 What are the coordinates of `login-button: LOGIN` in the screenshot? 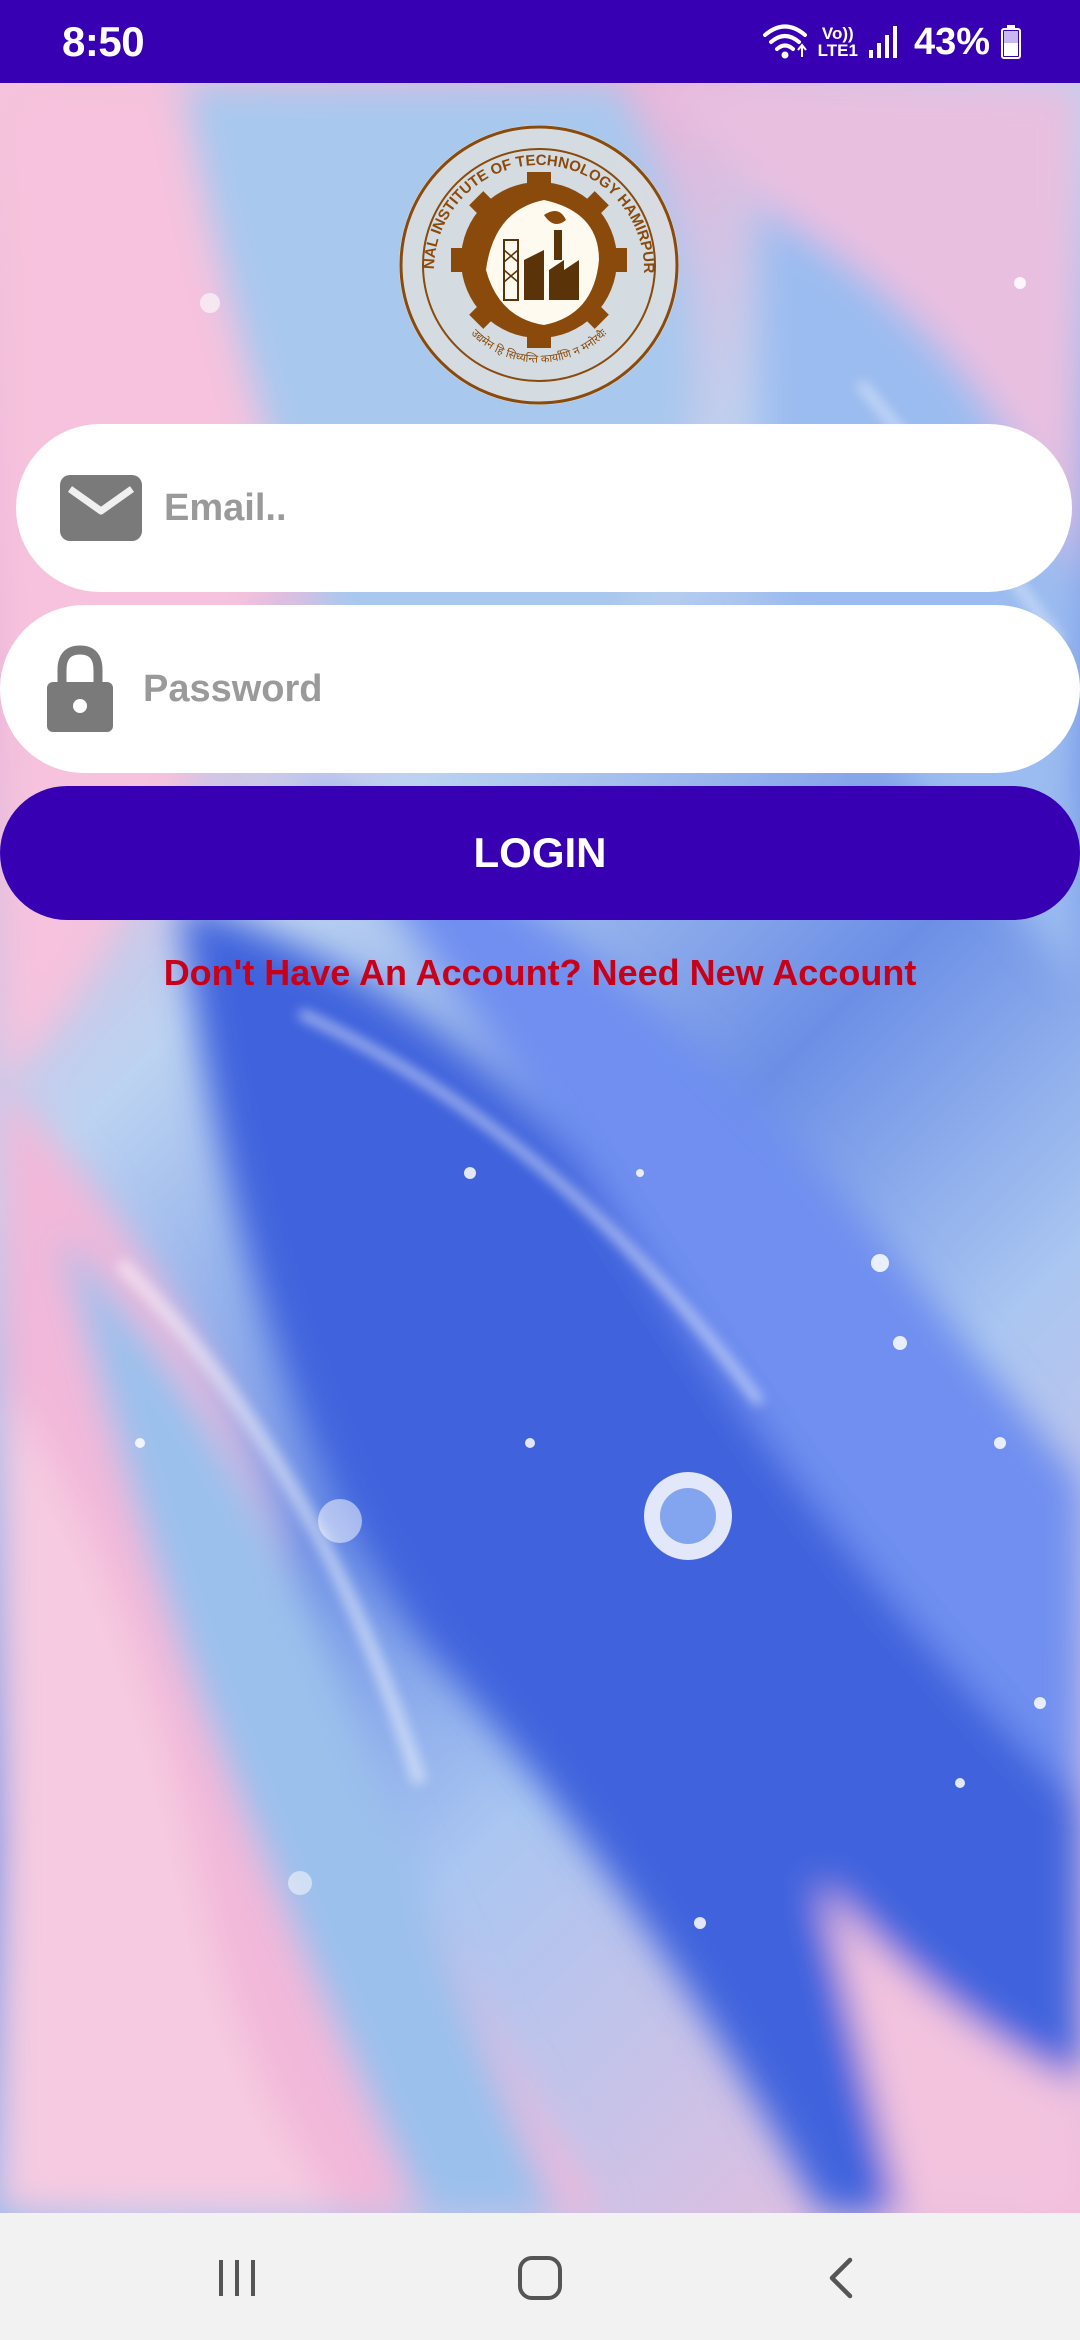 It's located at (540, 853).